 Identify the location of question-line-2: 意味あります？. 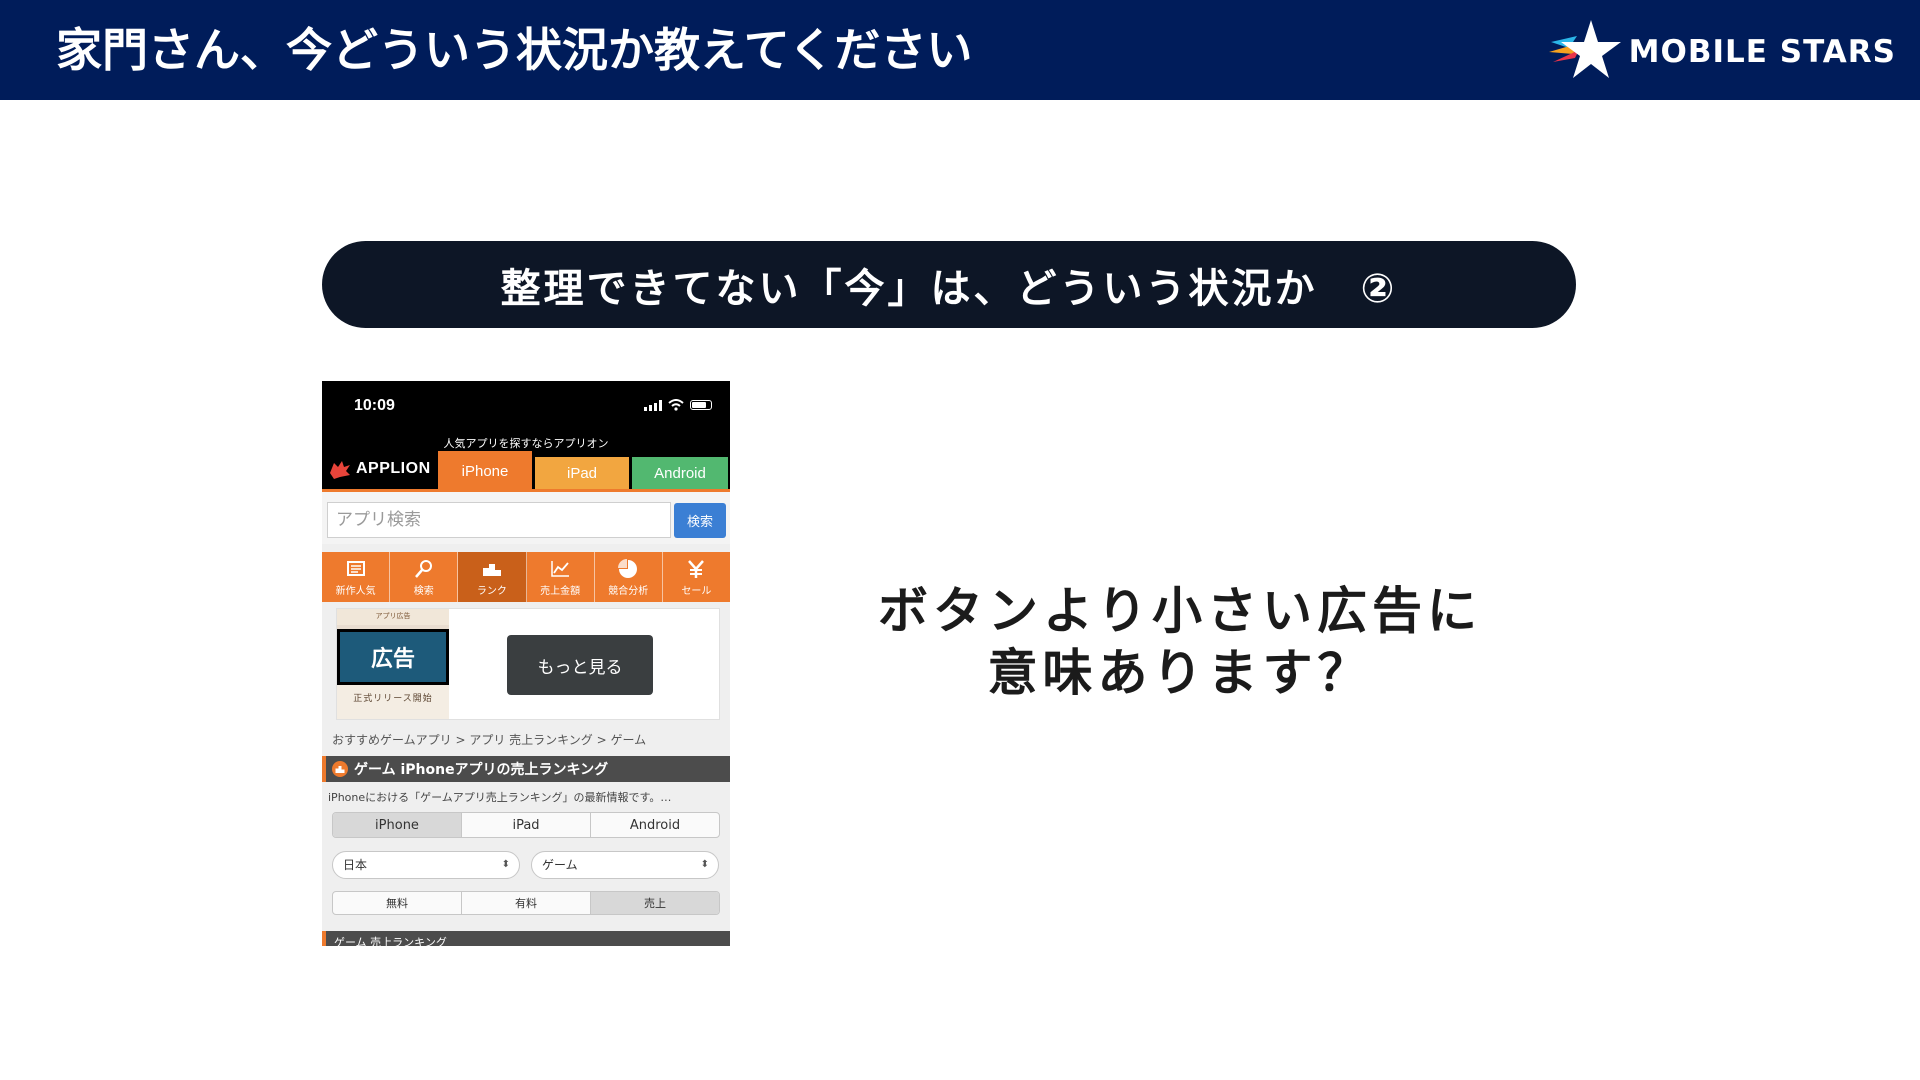
(1180, 673).